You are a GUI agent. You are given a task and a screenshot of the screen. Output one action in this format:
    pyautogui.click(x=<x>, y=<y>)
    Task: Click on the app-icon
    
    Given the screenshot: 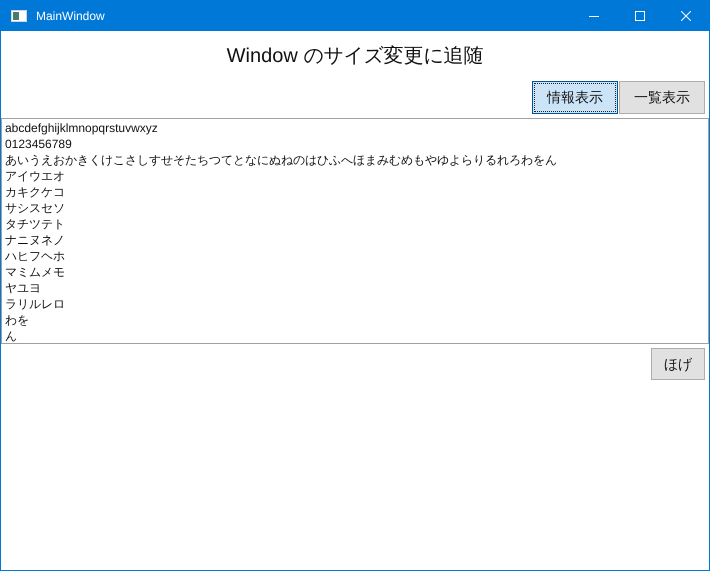 What is the action you would take?
    pyautogui.click(x=19, y=16)
    